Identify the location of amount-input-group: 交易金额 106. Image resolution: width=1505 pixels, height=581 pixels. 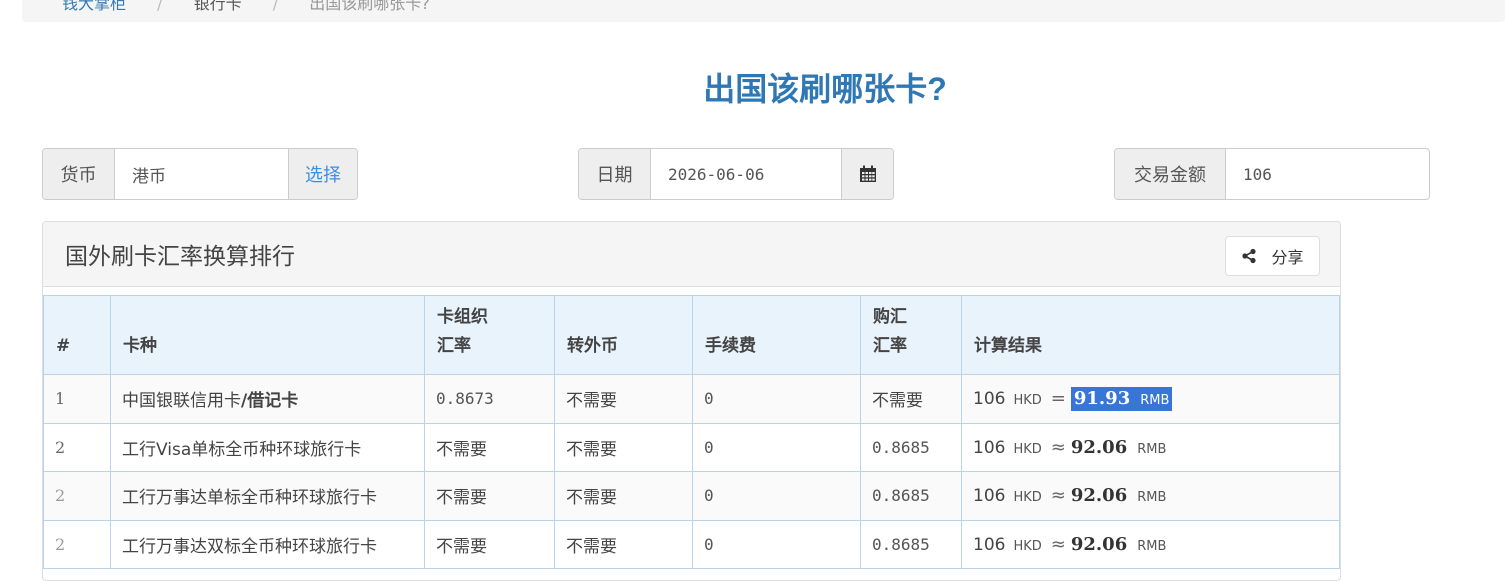
(1272, 174).